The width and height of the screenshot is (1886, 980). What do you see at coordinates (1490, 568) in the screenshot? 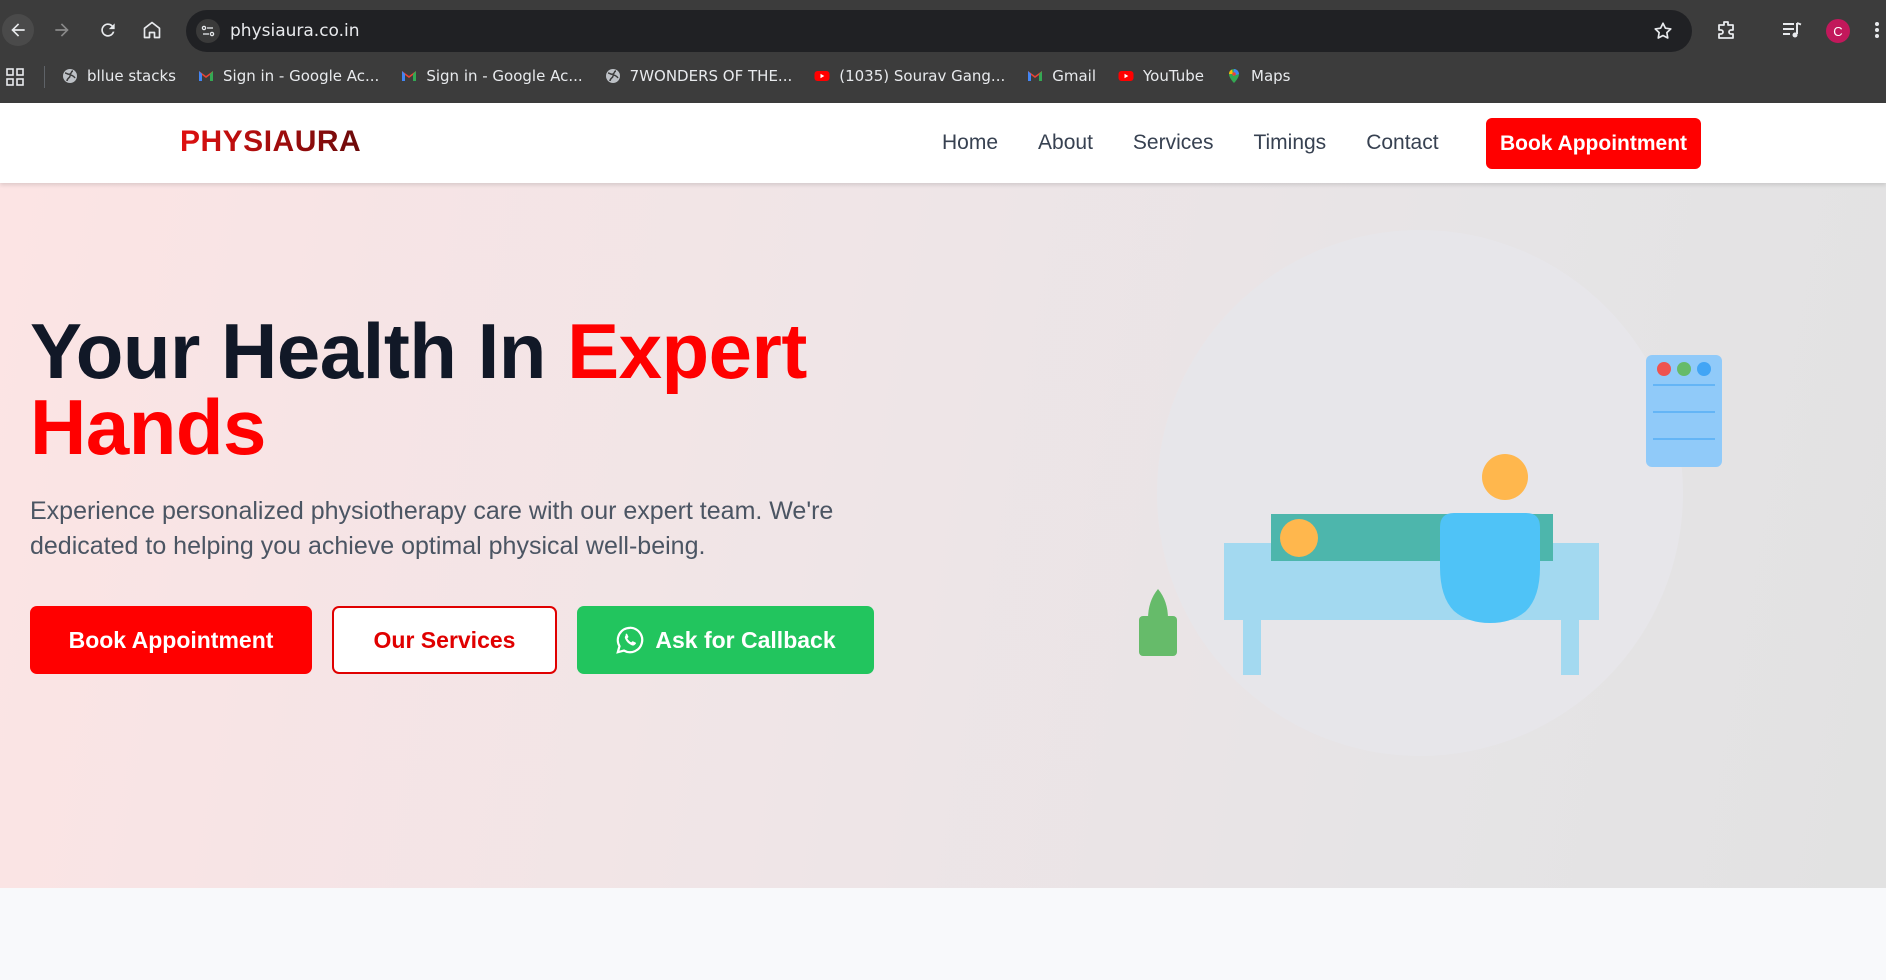
I see `therapist-body` at bounding box center [1490, 568].